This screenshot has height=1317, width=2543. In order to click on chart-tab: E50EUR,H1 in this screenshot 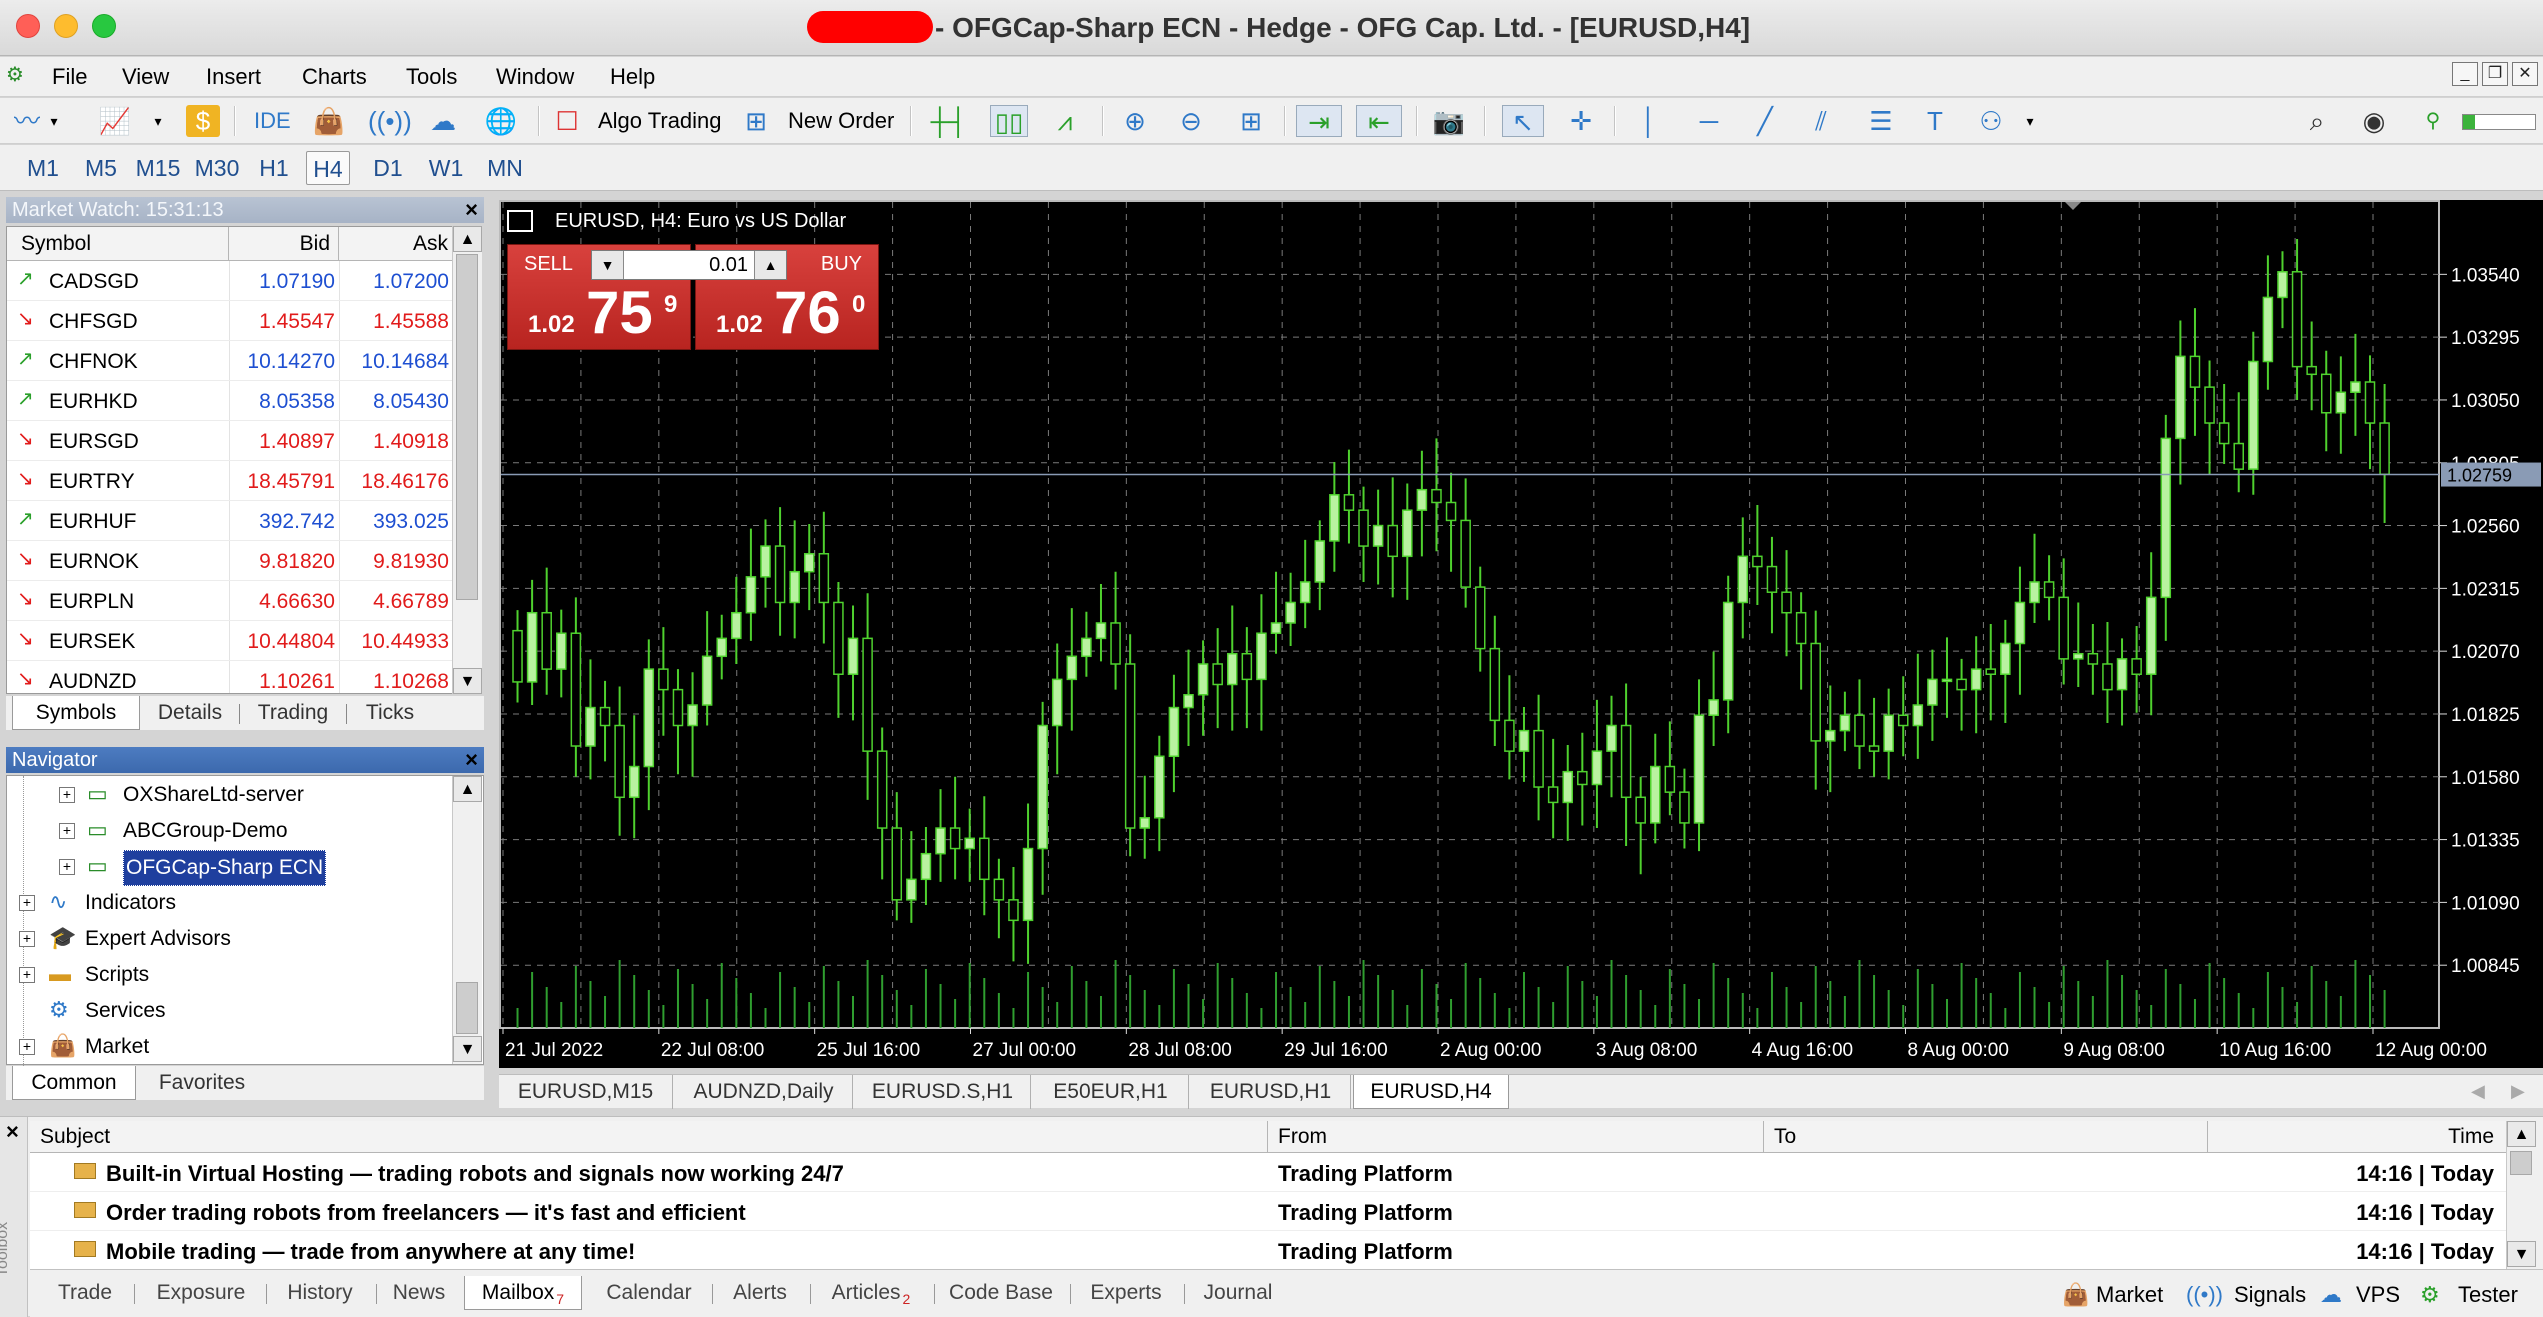, I will do `click(1111, 1092)`.